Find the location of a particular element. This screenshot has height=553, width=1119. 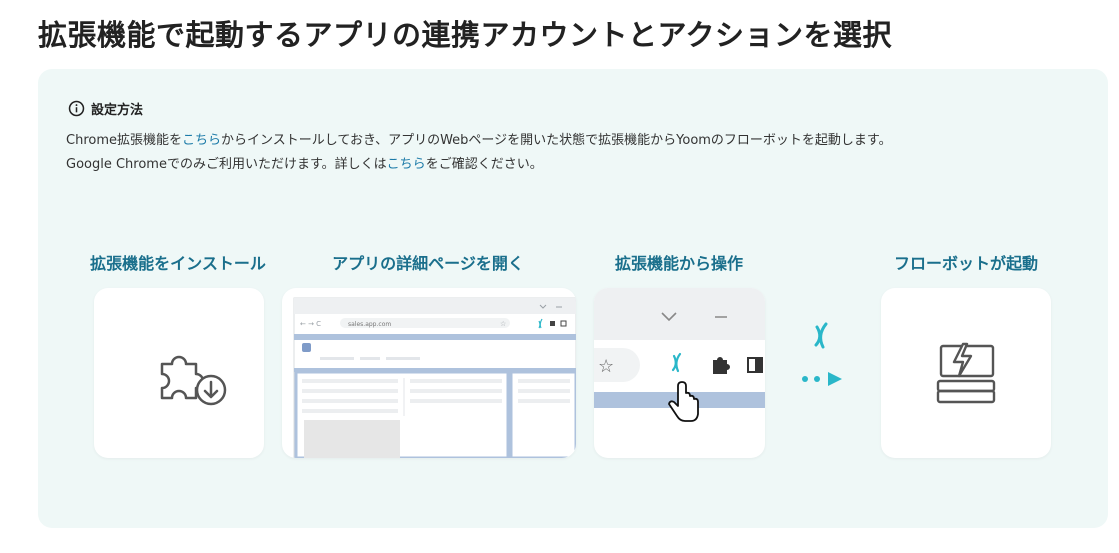

info-text-2b: をご確認ください。 is located at coordinates (484, 164).